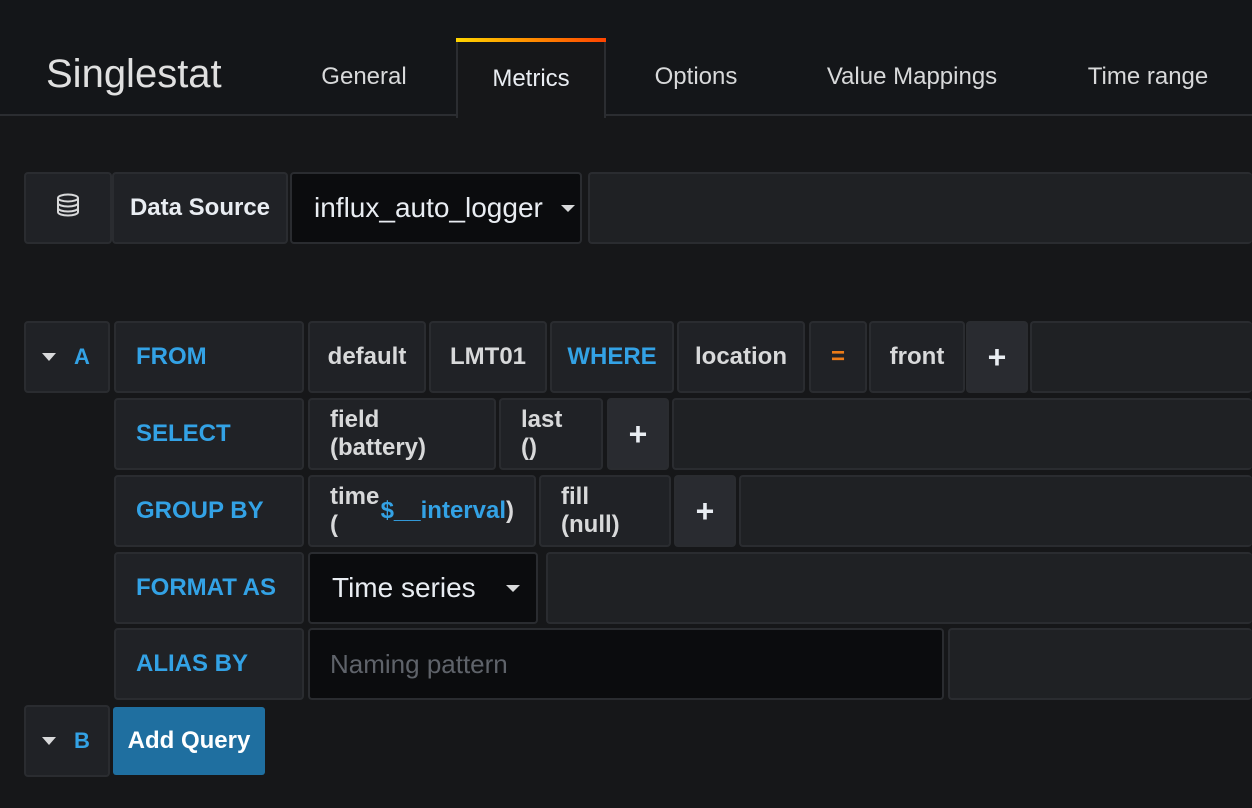 The image size is (1252, 808). I want to click on fill-segment: fill (null), so click(605, 511).